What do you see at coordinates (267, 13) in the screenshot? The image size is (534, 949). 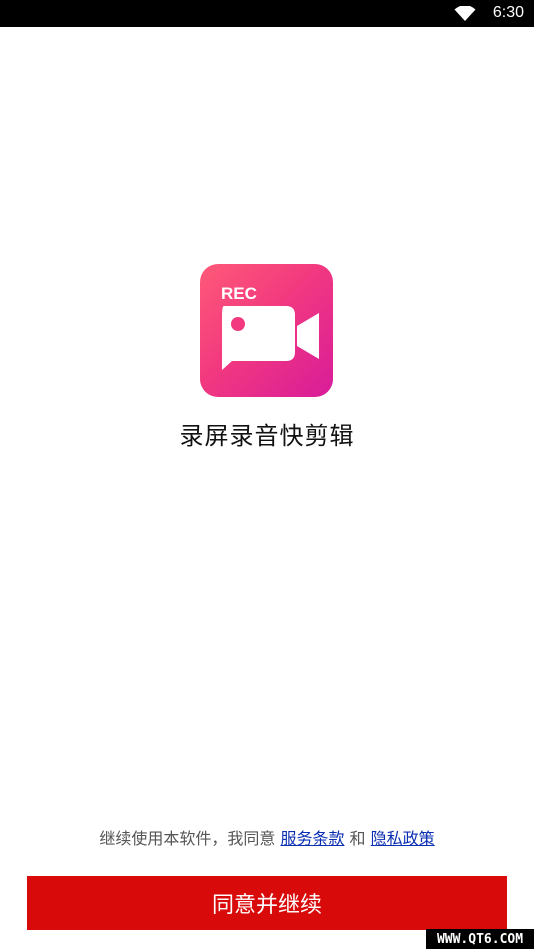 I see `status-bar: 6:30` at bounding box center [267, 13].